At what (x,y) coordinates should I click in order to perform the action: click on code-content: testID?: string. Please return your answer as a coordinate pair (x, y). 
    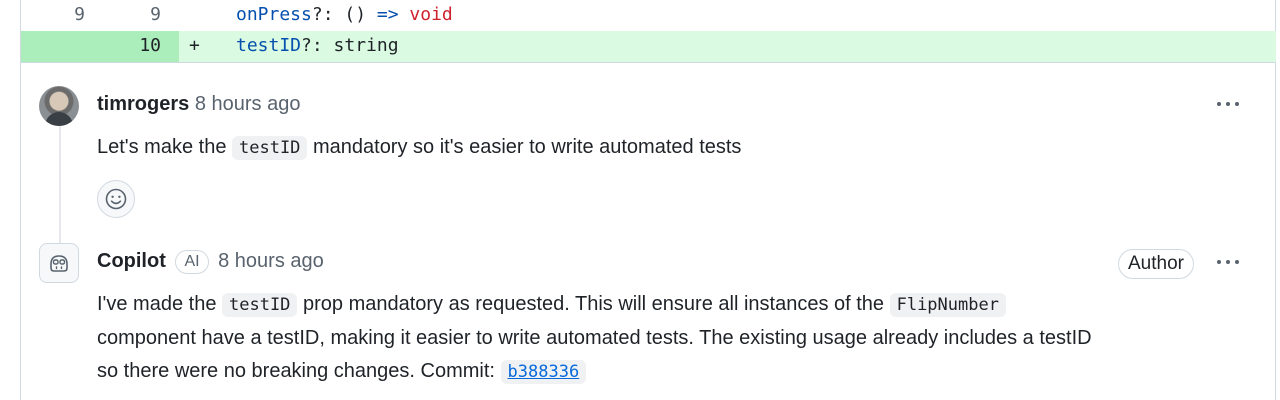
    Looking at the image, I should click on (317, 45).